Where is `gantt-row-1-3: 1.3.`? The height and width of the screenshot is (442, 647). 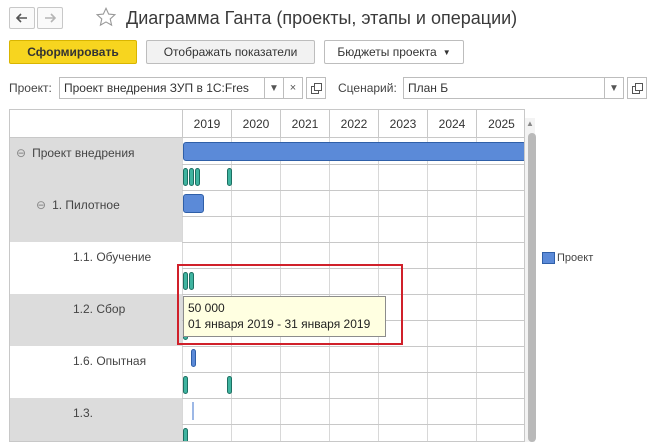
gantt-row-1-3: 1.3. is located at coordinates (83, 413).